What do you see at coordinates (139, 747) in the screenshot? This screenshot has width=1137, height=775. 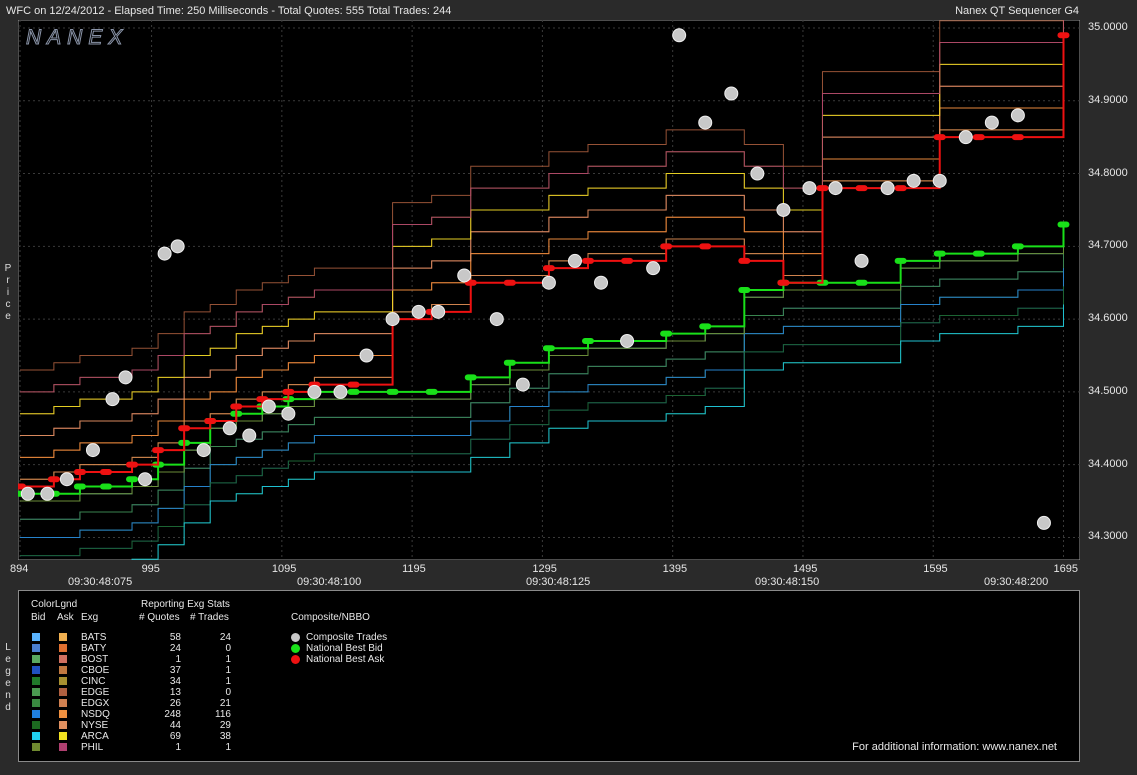 I see `exchange-row: PHIL 1 1` at bounding box center [139, 747].